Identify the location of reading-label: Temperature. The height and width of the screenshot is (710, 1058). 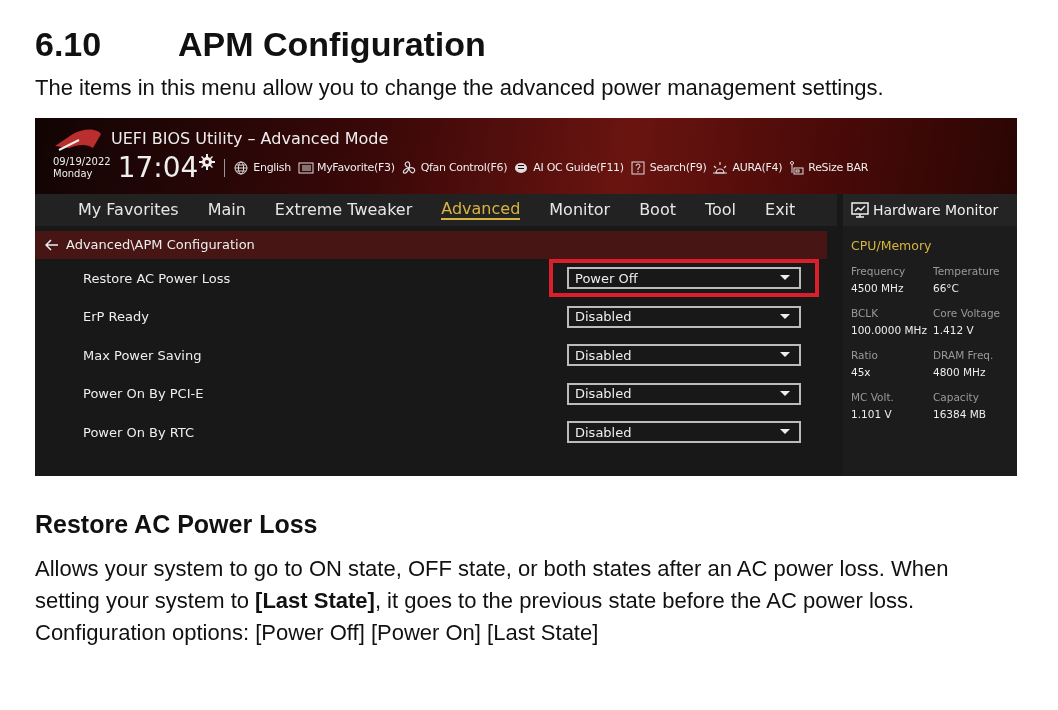
(967, 270).